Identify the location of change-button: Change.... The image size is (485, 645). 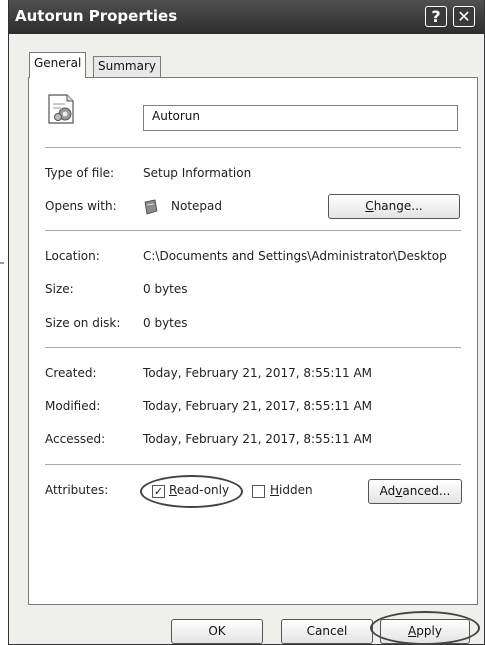
(394, 206).